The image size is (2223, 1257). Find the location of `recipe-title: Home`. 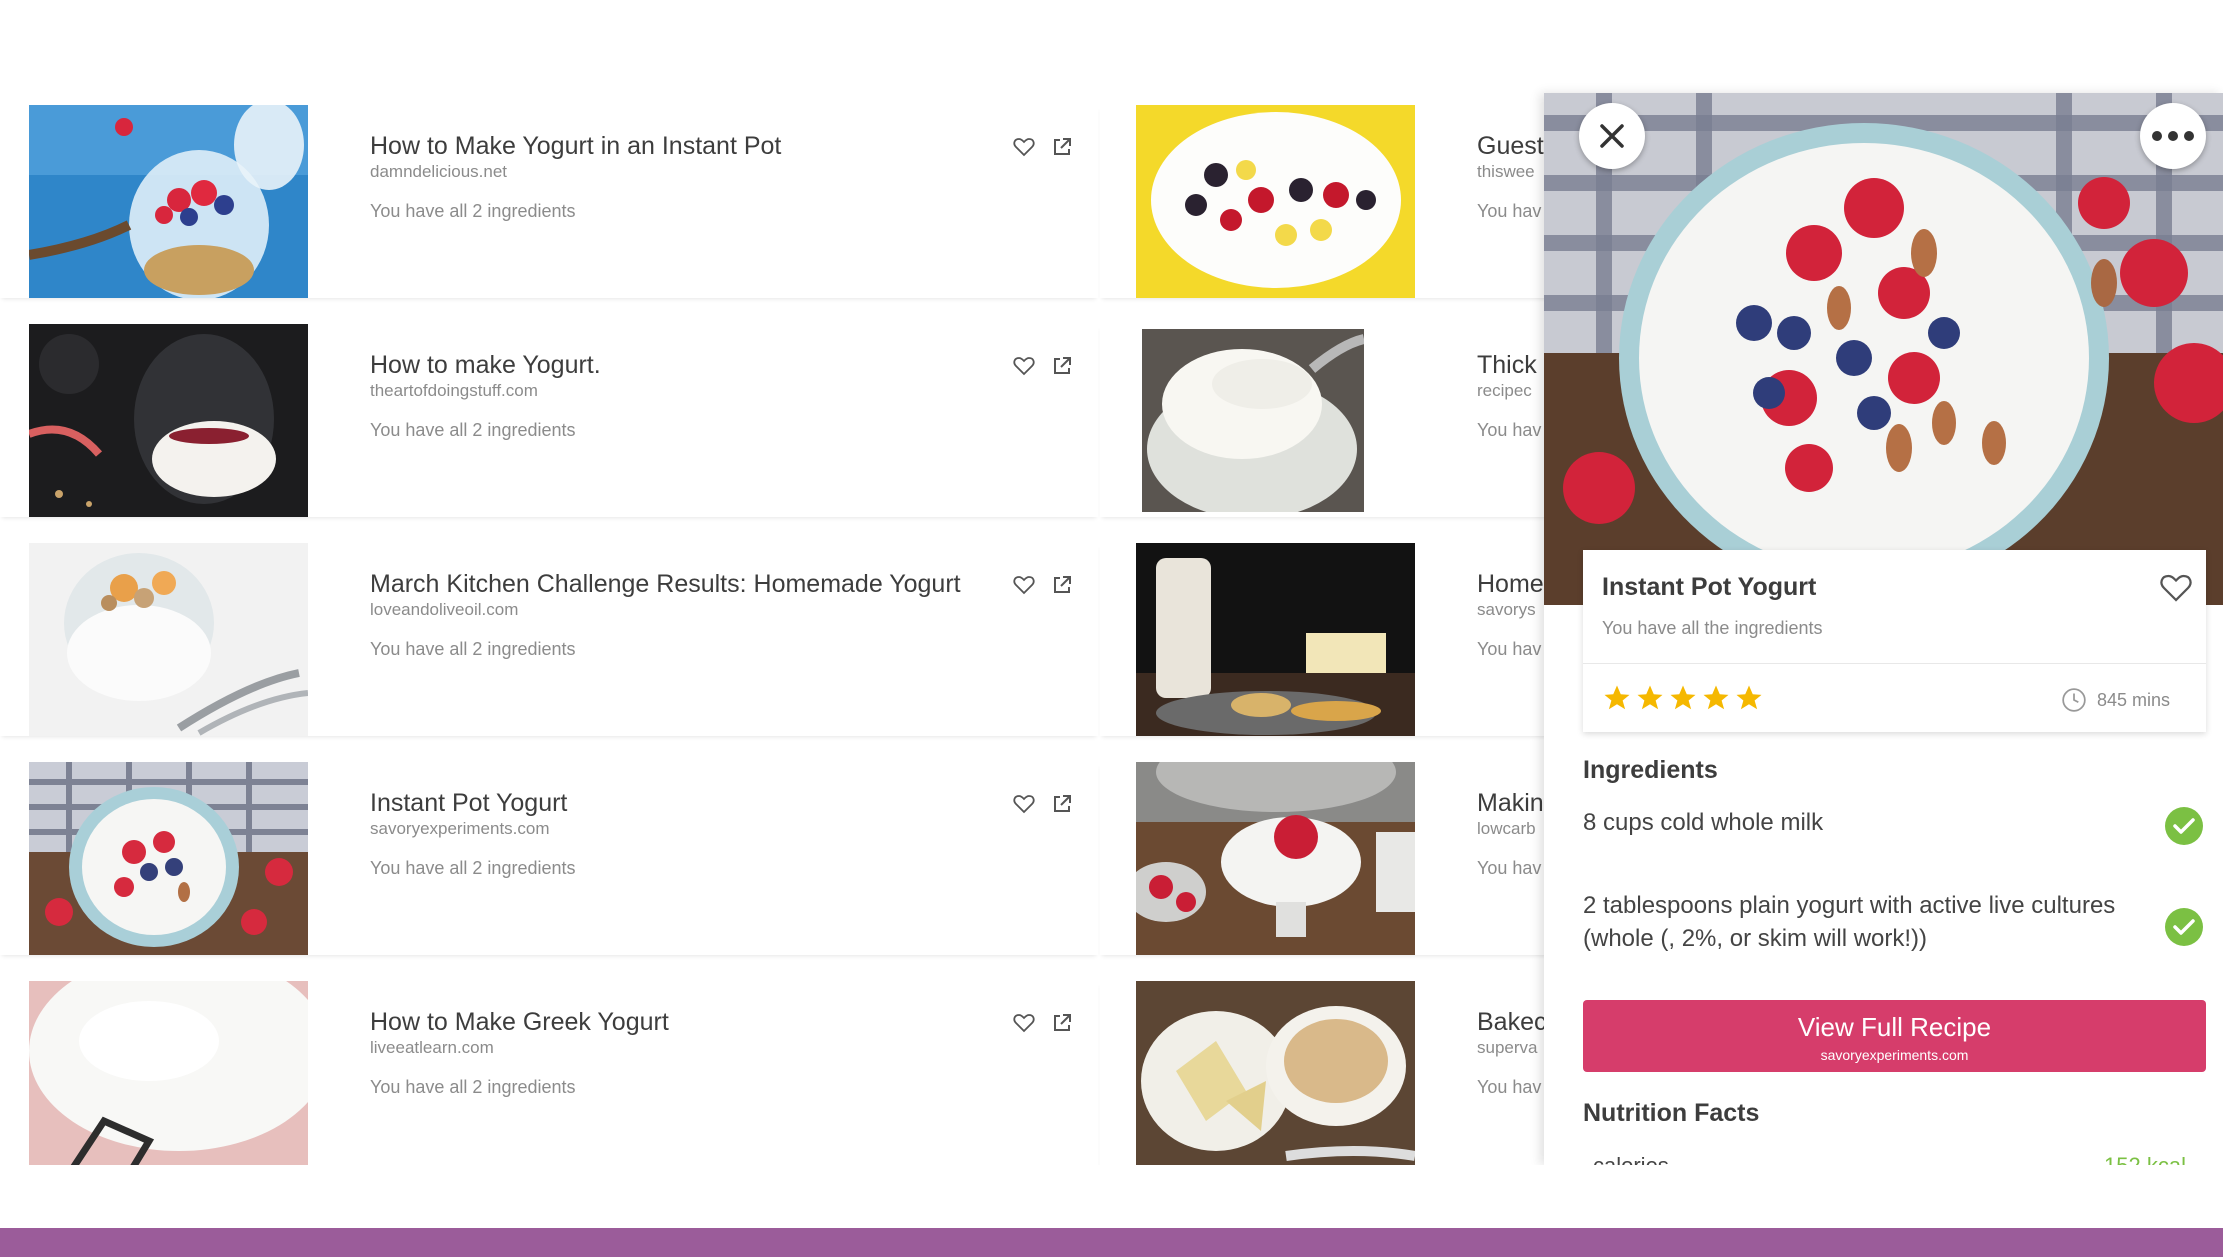

recipe-title: Home is located at coordinates (1510, 584).